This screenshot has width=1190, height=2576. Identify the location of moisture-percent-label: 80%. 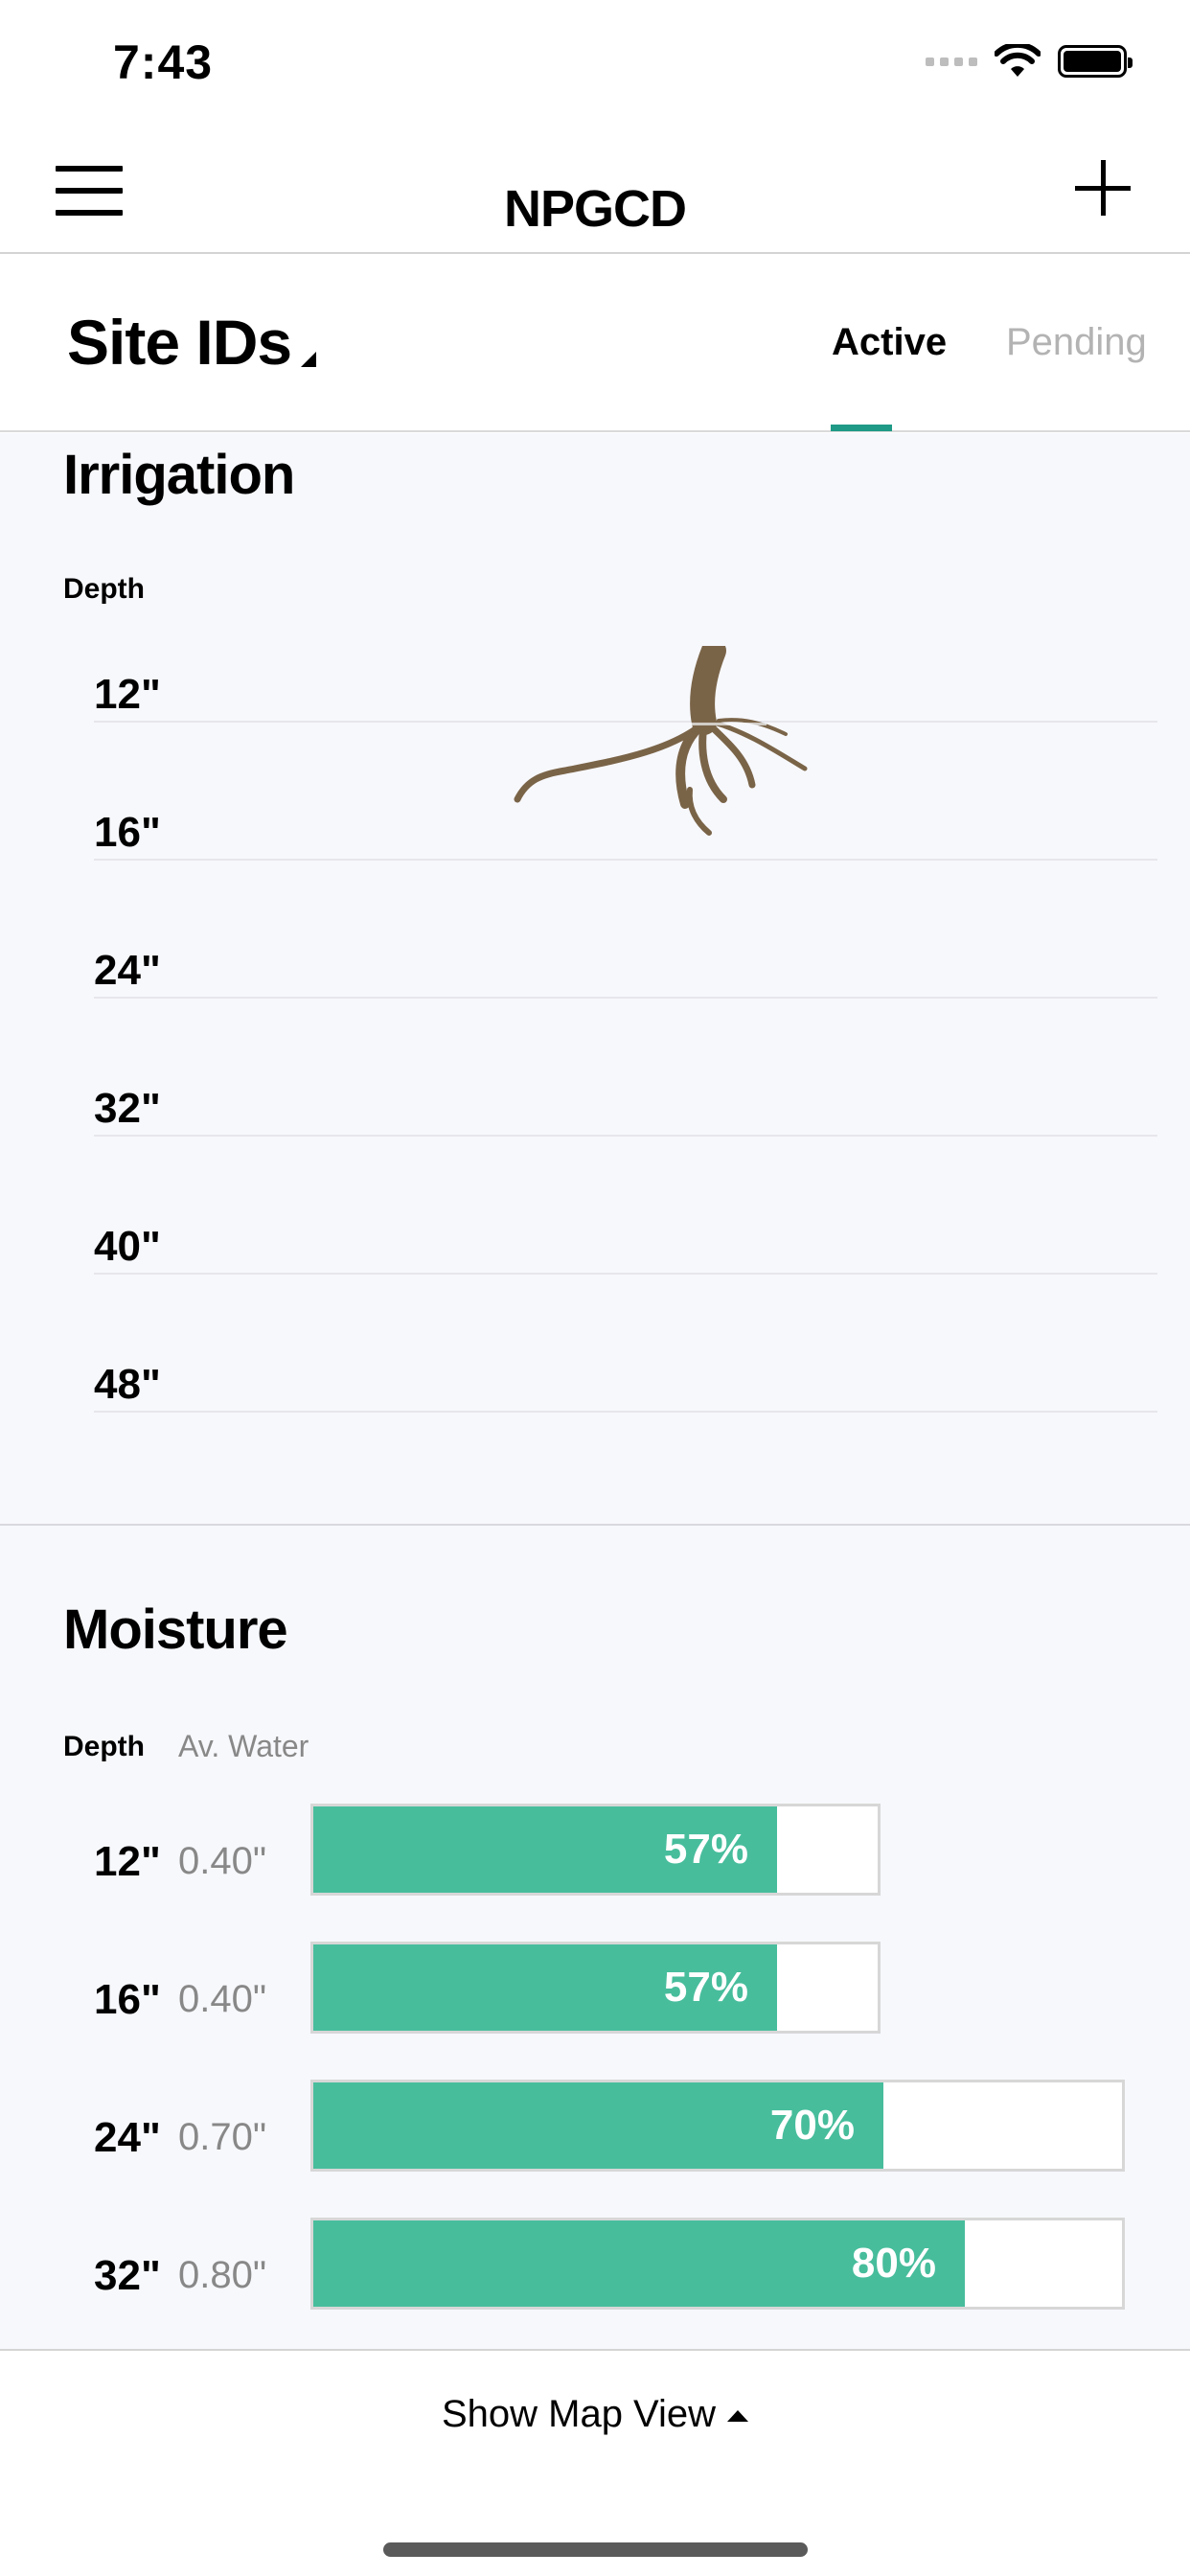
(894, 2263).